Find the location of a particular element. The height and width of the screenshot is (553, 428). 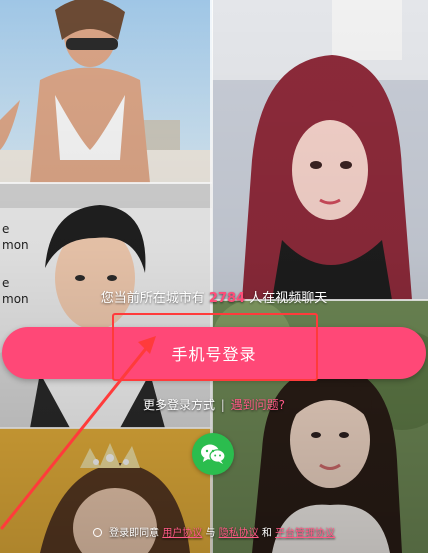

online-count: 2784 is located at coordinates (227, 298).